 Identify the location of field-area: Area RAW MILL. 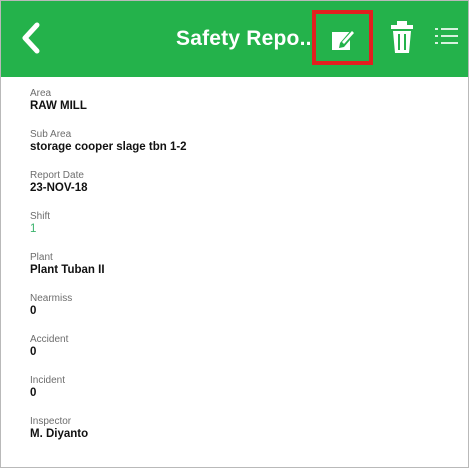
(245, 108).